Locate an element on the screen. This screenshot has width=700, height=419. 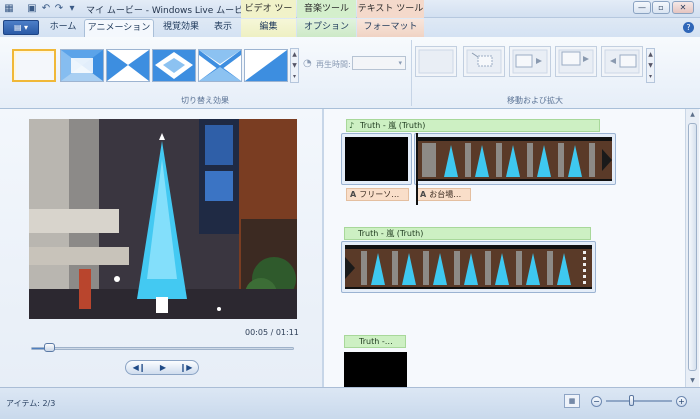
undo-icon: ↶ is located at coordinates (46, 9).